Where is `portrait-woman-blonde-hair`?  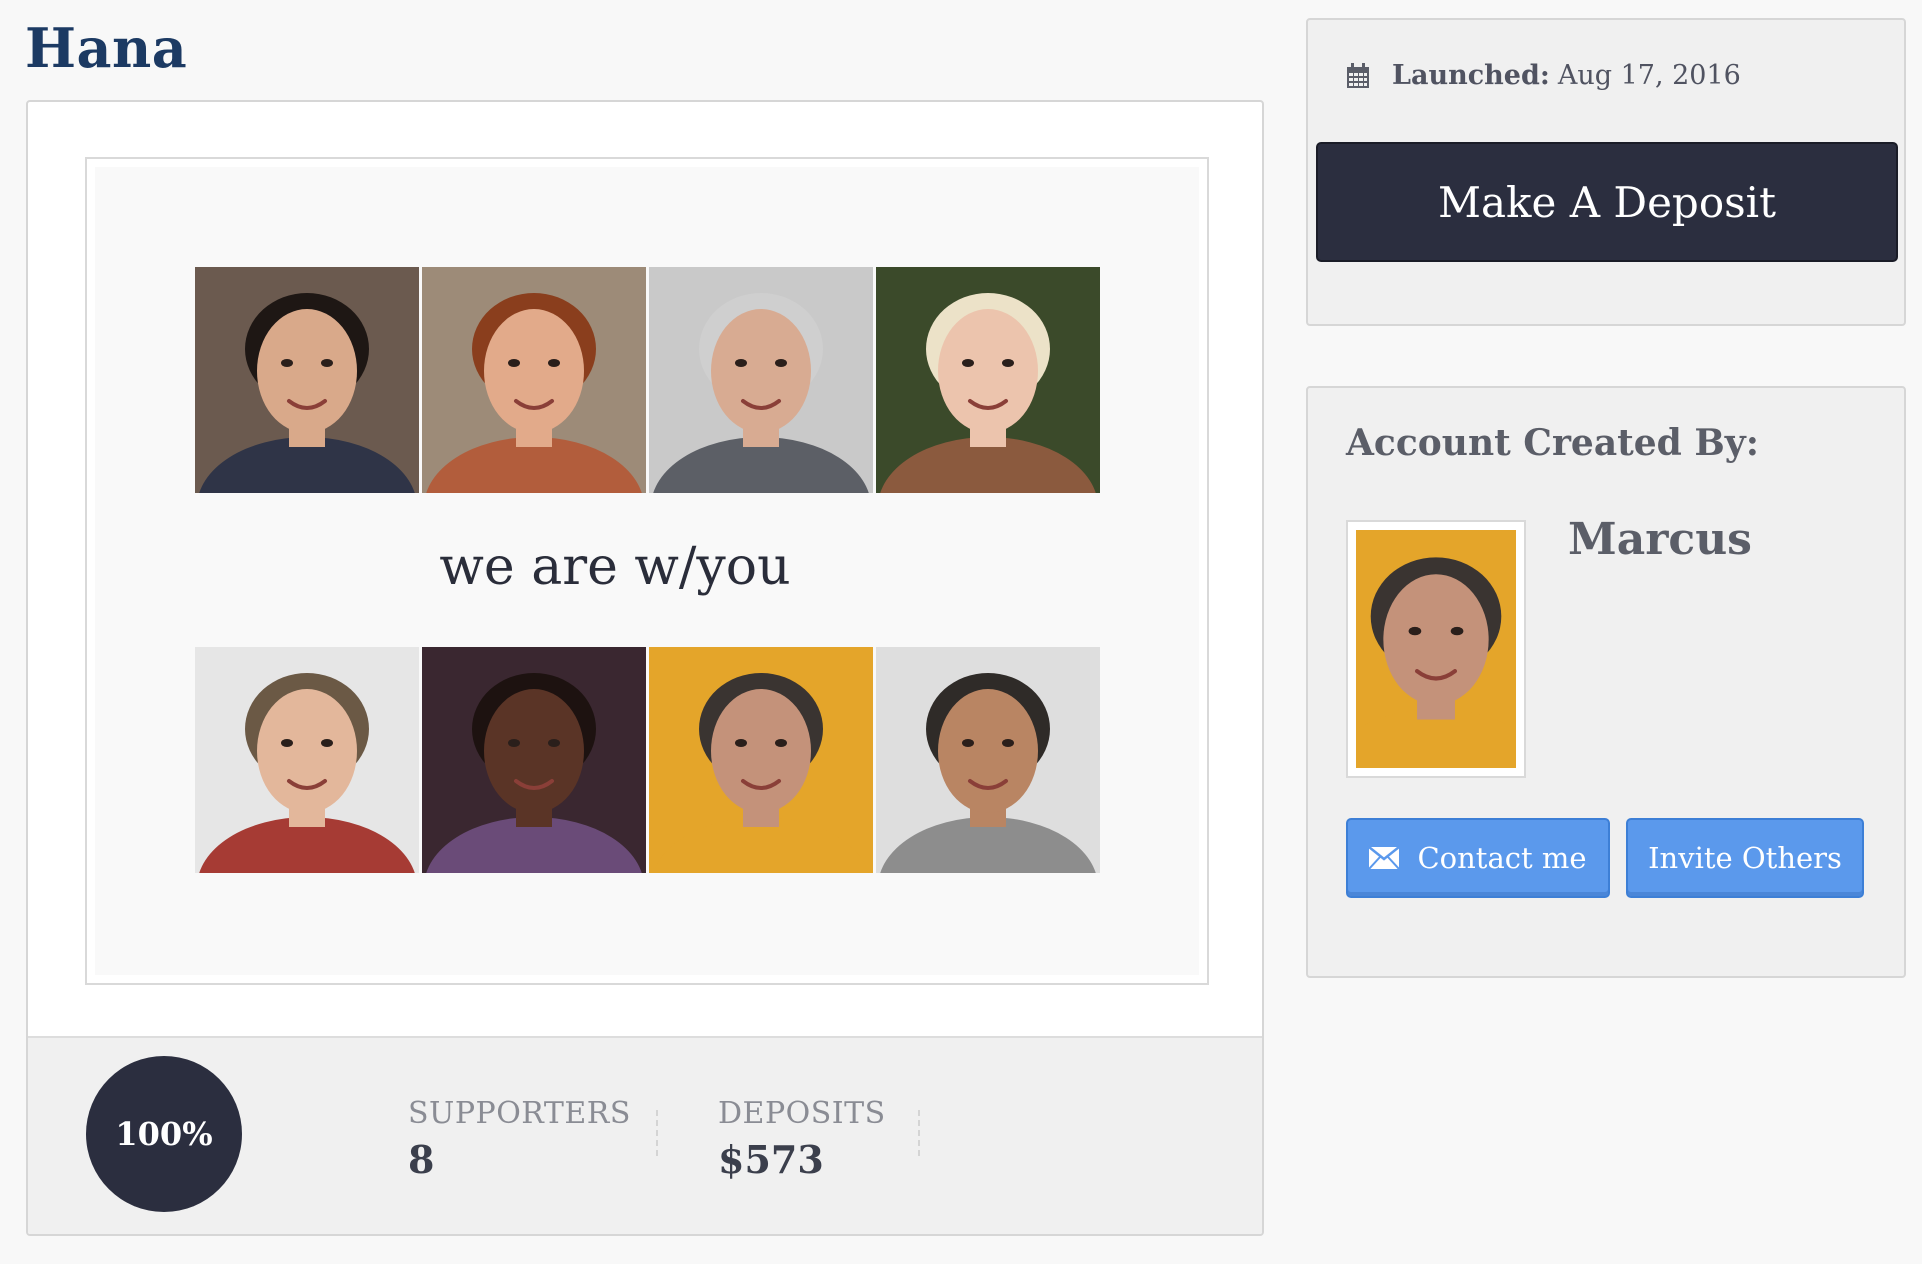 portrait-woman-blonde-hair is located at coordinates (988, 380).